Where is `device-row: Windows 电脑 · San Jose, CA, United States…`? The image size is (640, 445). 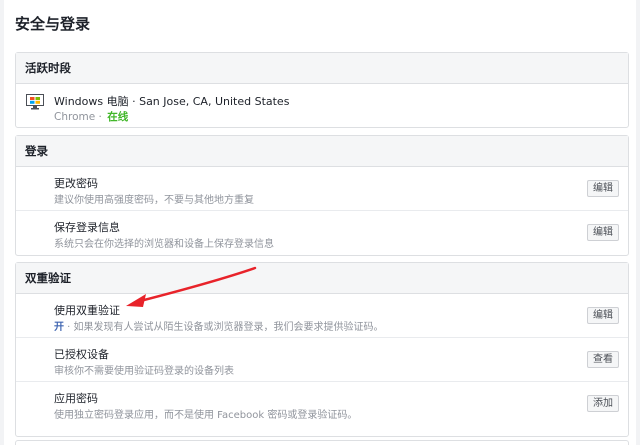
device-row: Windows 电脑 · San Jose, CA, United States… is located at coordinates (322, 106).